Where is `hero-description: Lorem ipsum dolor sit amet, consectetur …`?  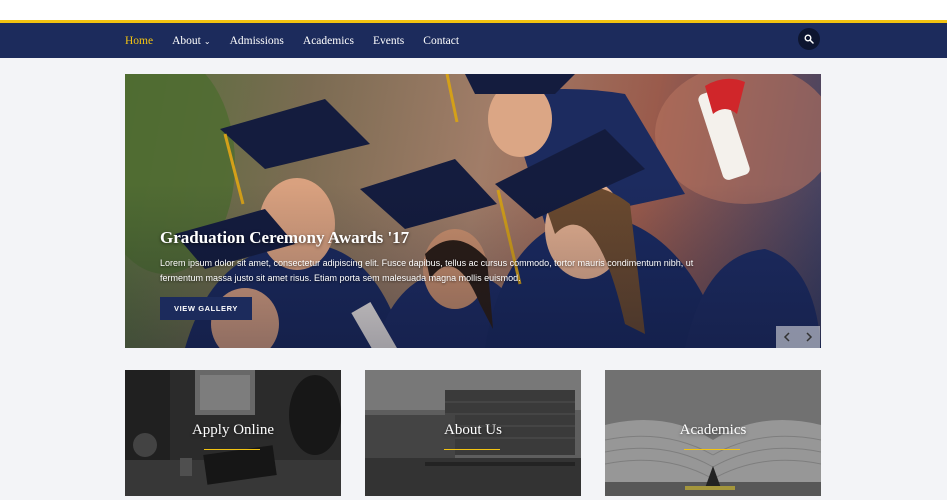
hero-description: Lorem ipsum dolor sit amet, consectetur … is located at coordinates (427, 270).